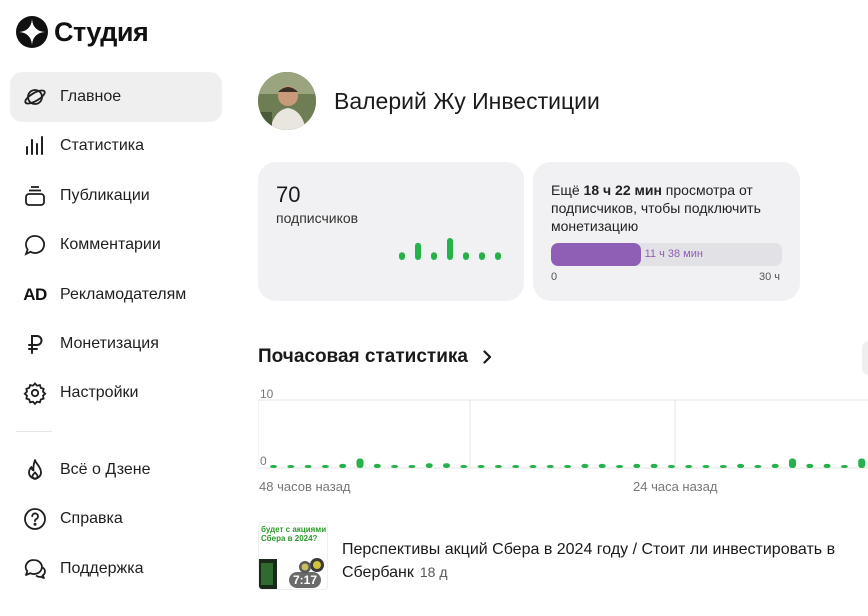 This screenshot has width=868, height=616. I want to click on studio-logo: Студия, so click(82, 32).